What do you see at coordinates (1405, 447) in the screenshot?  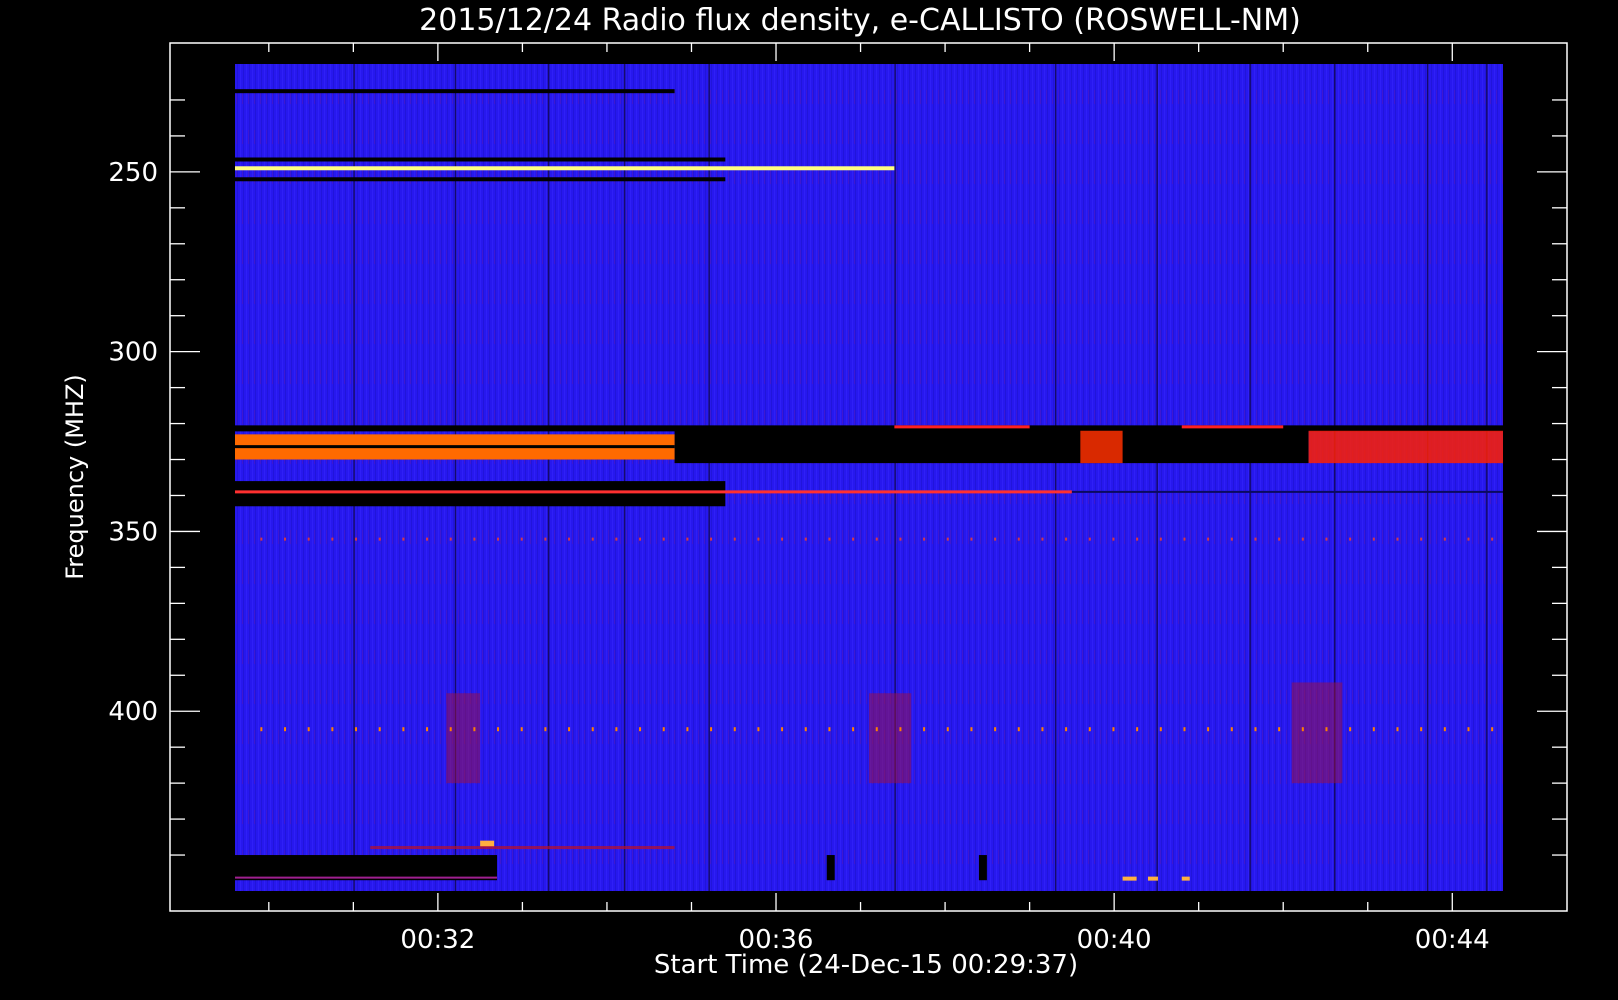 I see `feature-right-band` at bounding box center [1405, 447].